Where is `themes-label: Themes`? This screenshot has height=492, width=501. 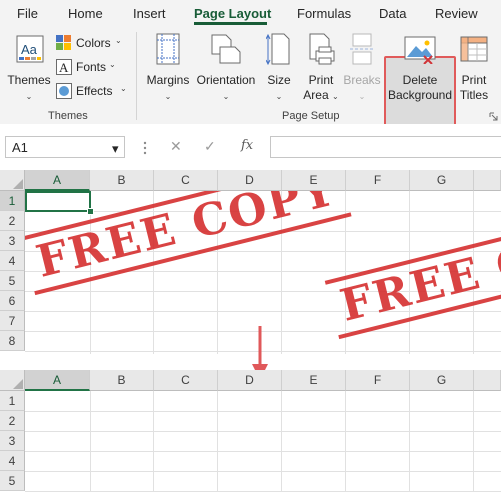 themes-label: Themes is located at coordinates (29, 80).